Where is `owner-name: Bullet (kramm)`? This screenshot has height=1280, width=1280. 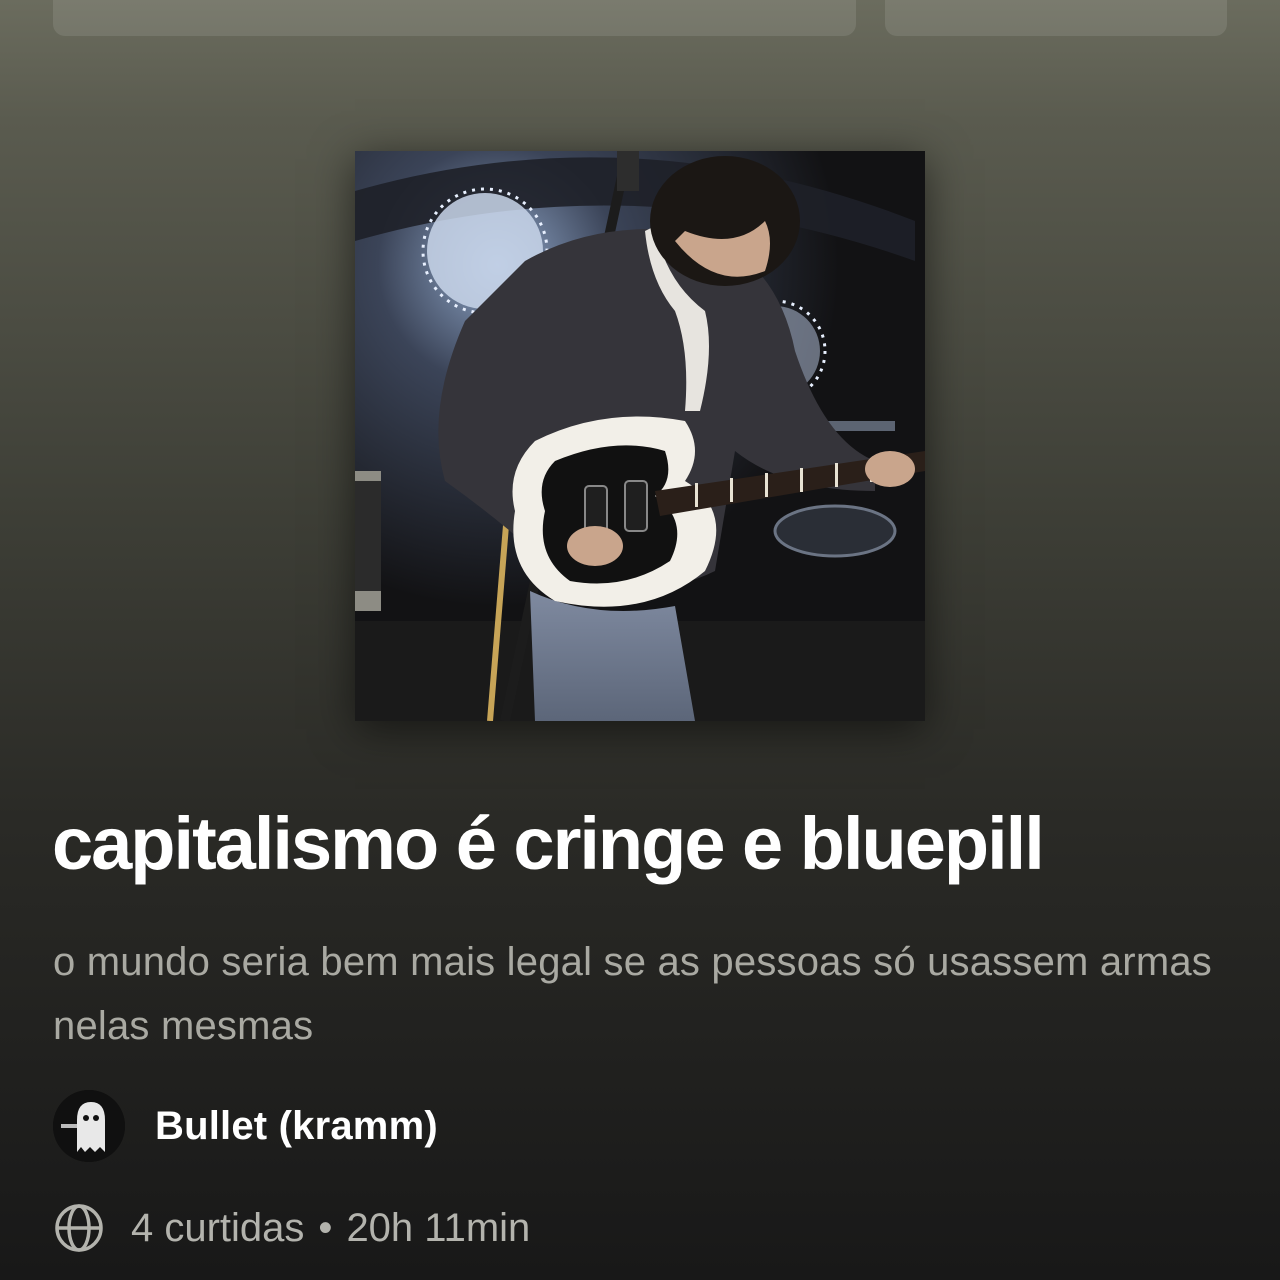
owner-name: Bullet (kramm) is located at coordinates (296, 1126).